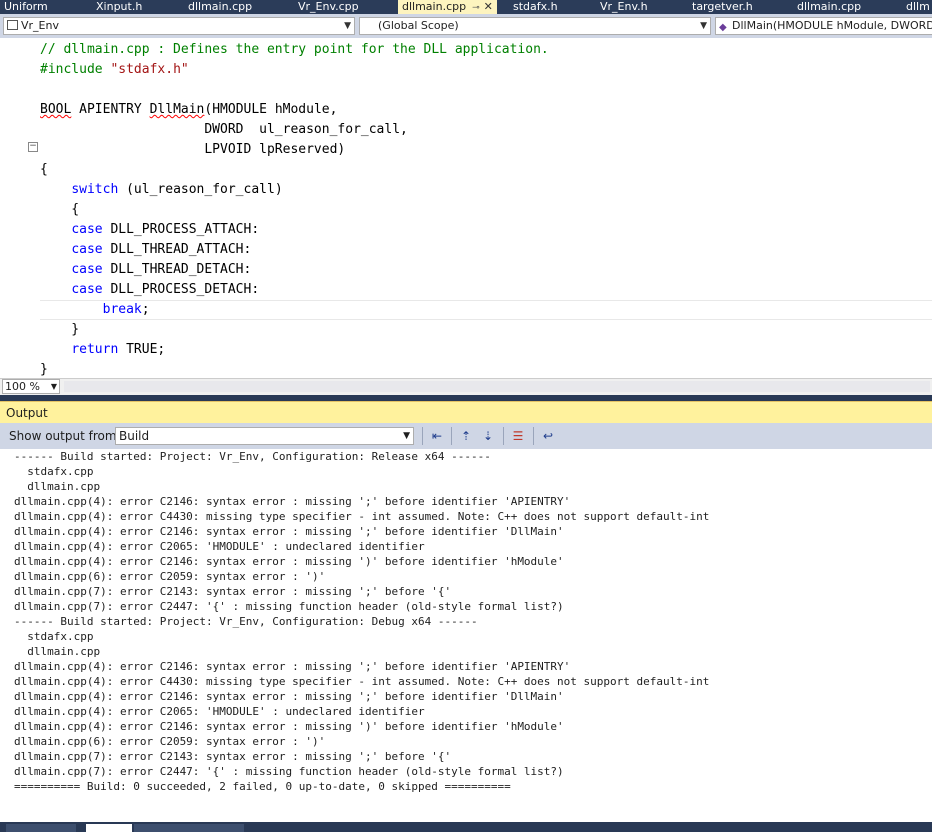  I want to click on code-line-16: return TRUE;, so click(118, 349).